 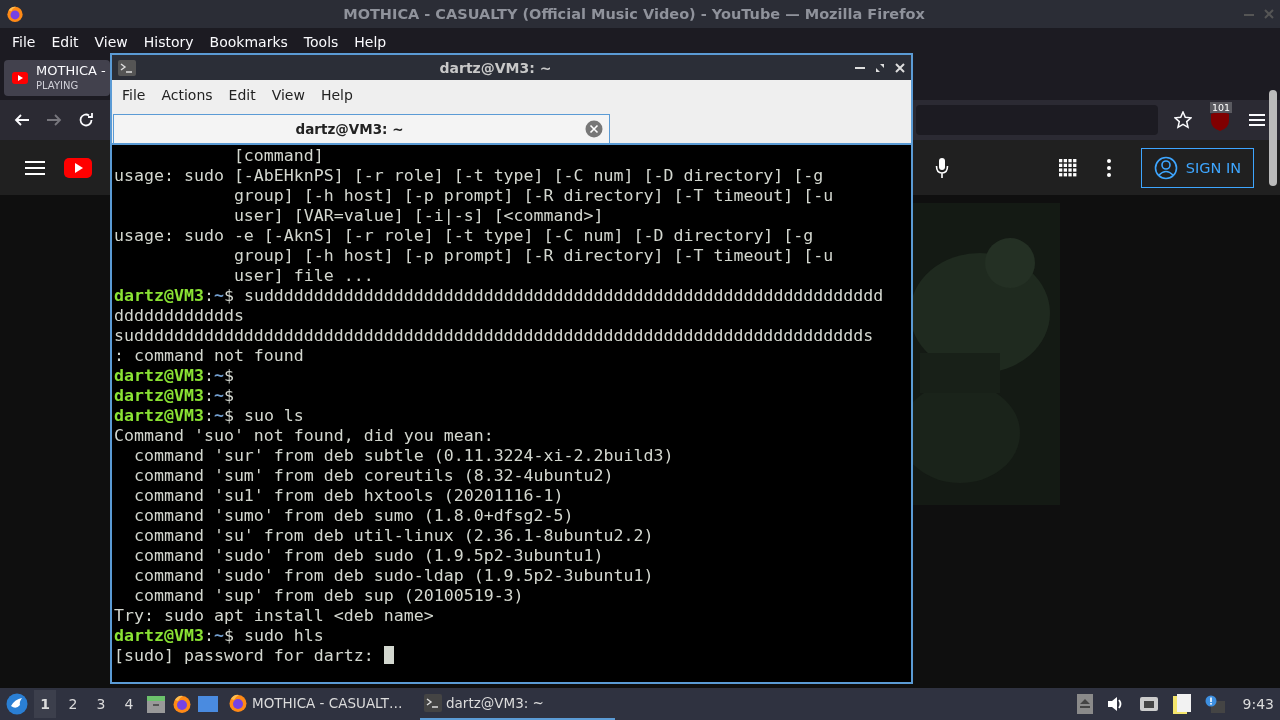 What do you see at coordinates (219, 635) in the screenshot?
I see `terminal-line: dartz@VM3:~$ sudo hls` at bounding box center [219, 635].